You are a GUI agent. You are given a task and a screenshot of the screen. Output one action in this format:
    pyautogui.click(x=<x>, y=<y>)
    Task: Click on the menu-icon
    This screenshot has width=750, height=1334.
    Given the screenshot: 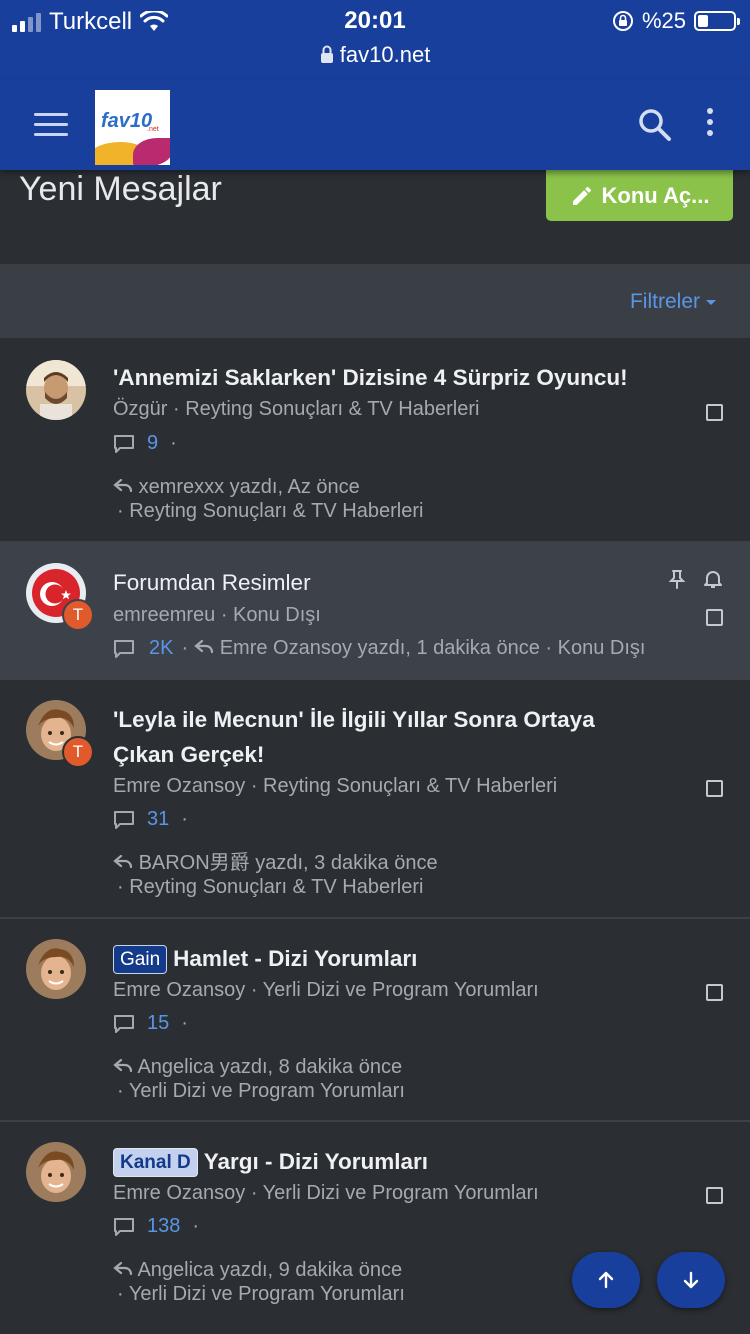 What is the action you would take?
    pyautogui.click(x=51, y=128)
    